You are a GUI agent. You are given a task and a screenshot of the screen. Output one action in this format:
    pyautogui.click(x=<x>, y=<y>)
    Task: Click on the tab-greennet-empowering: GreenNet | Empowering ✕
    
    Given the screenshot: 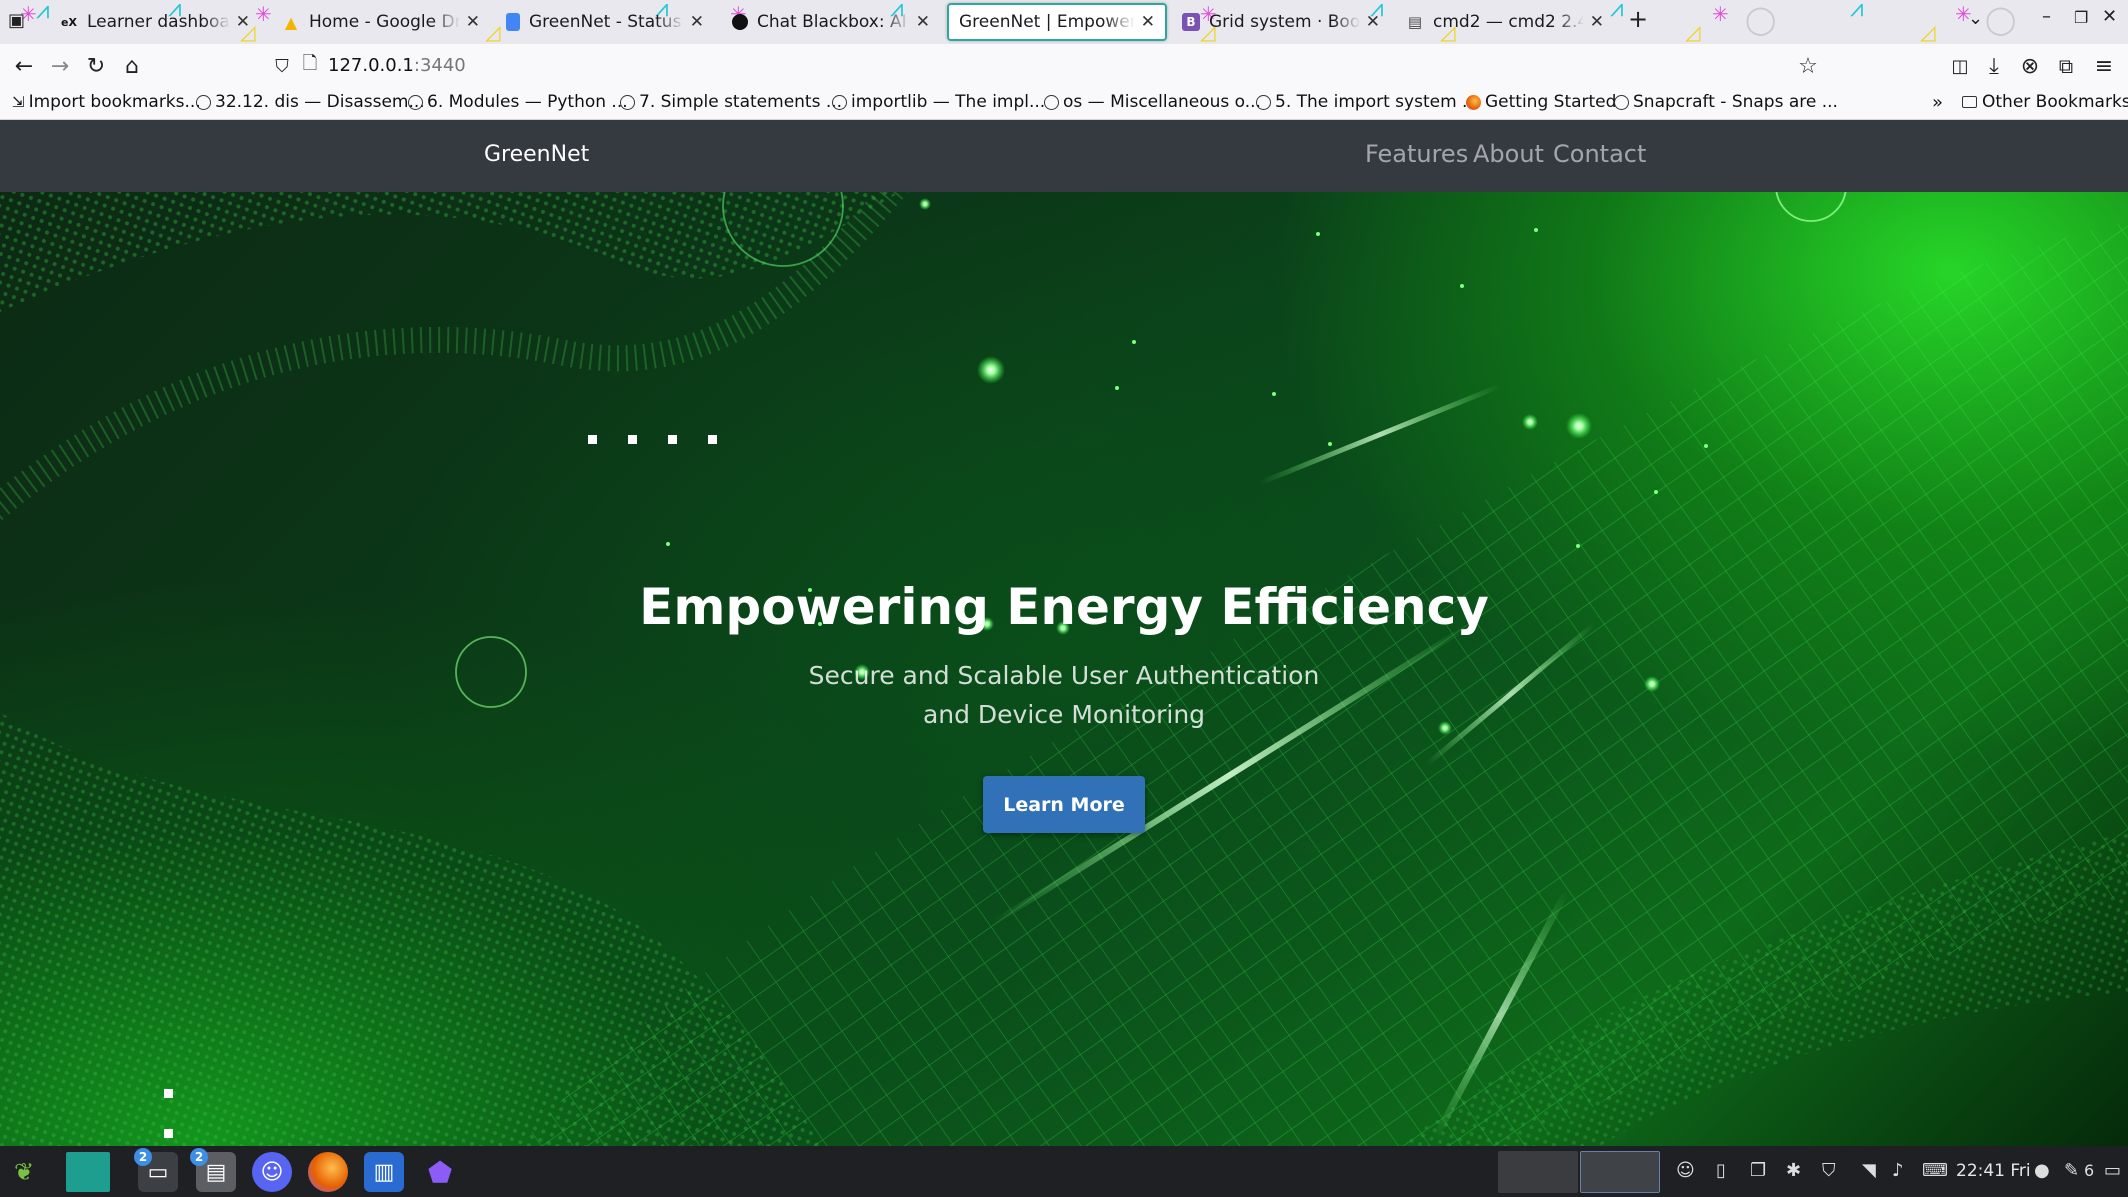 What is the action you would take?
    pyautogui.click(x=1057, y=22)
    